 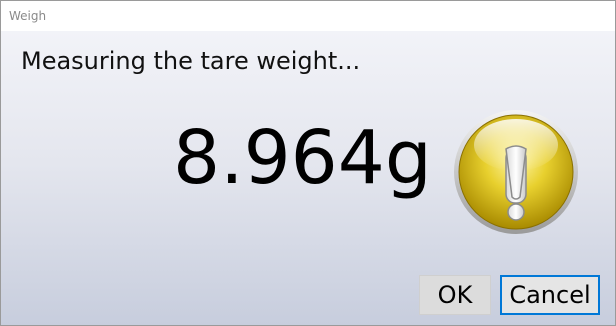 I want to click on window-title: Weigh, so click(x=28, y=16).